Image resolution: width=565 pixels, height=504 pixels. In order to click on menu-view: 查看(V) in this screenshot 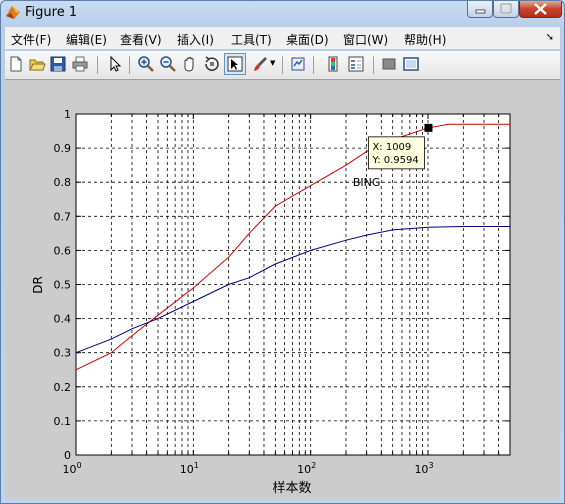, I will do `click(141, 39)`.